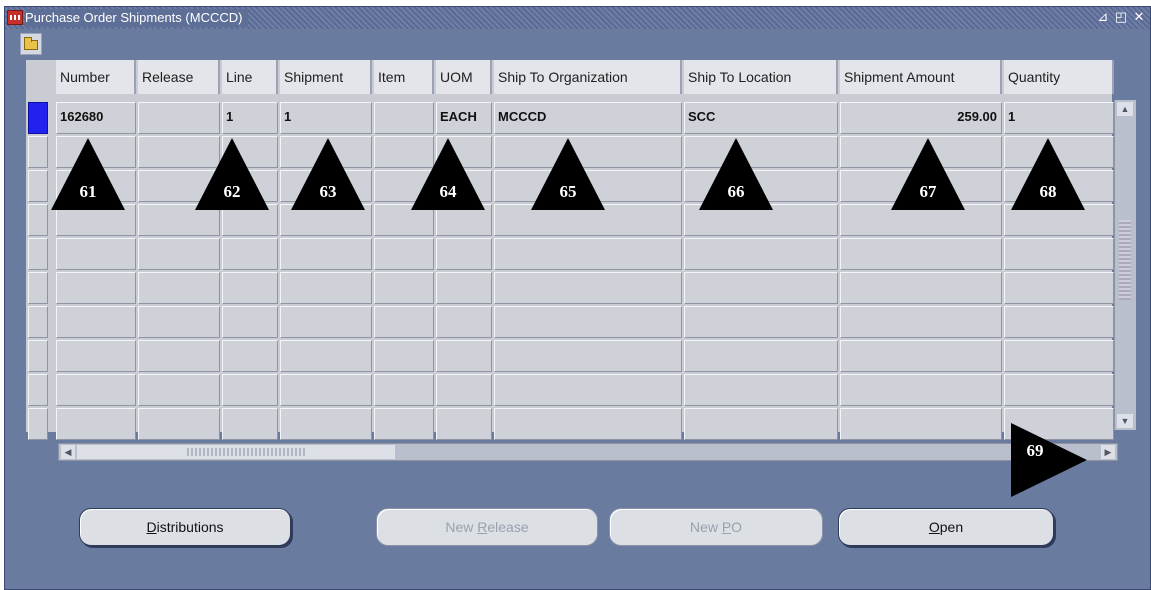 The height and width of the screenshot is (590, 1151). Describe the element at coordinates (250, 77) in the screenshot. I see `column-header: Line` at that location.